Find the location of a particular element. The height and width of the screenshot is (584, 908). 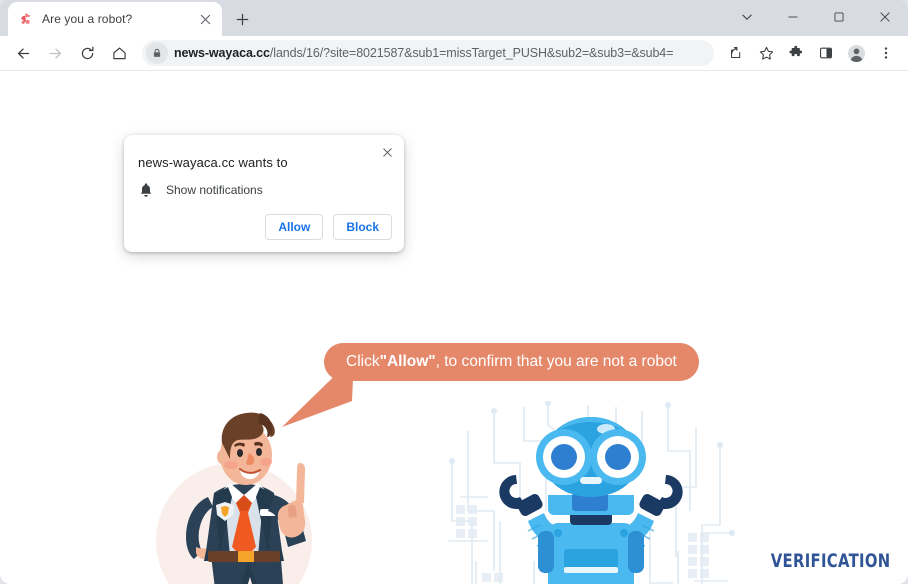

dialog-close-icon is located at coordinates (387, 152).